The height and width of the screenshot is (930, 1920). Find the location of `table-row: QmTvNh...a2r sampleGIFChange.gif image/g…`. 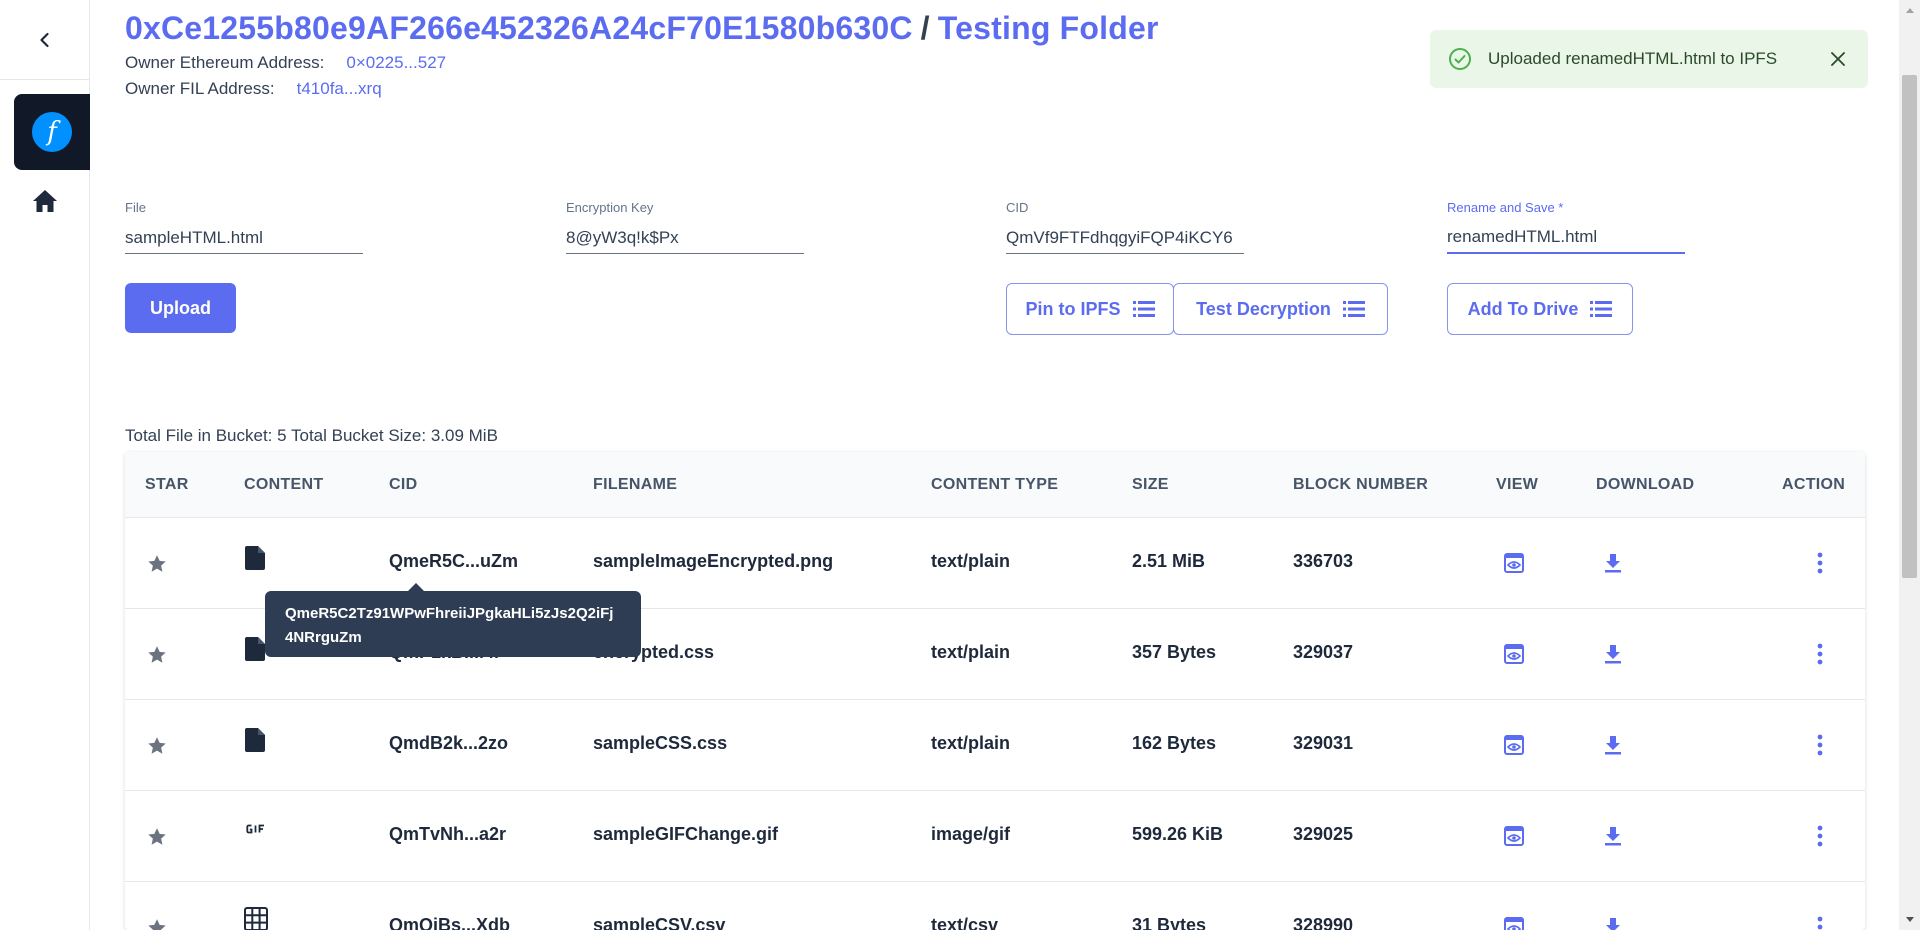

table-row: QmTvNh...a2r sampleGIFChange.gif image/g… is located at coordinates (995, 836).